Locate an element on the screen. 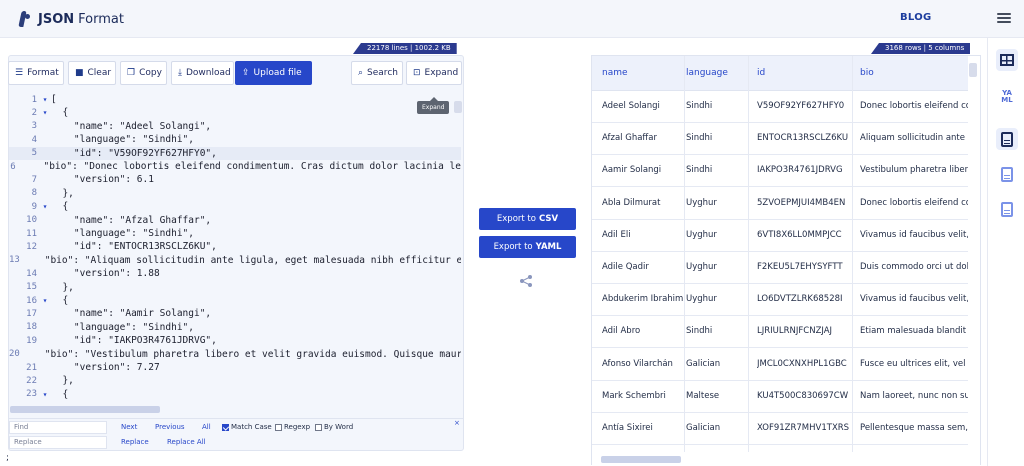 The width and height of the screenshot is (1024, 466). clear-button: ■ Clear is located at coordinates (92, 73).